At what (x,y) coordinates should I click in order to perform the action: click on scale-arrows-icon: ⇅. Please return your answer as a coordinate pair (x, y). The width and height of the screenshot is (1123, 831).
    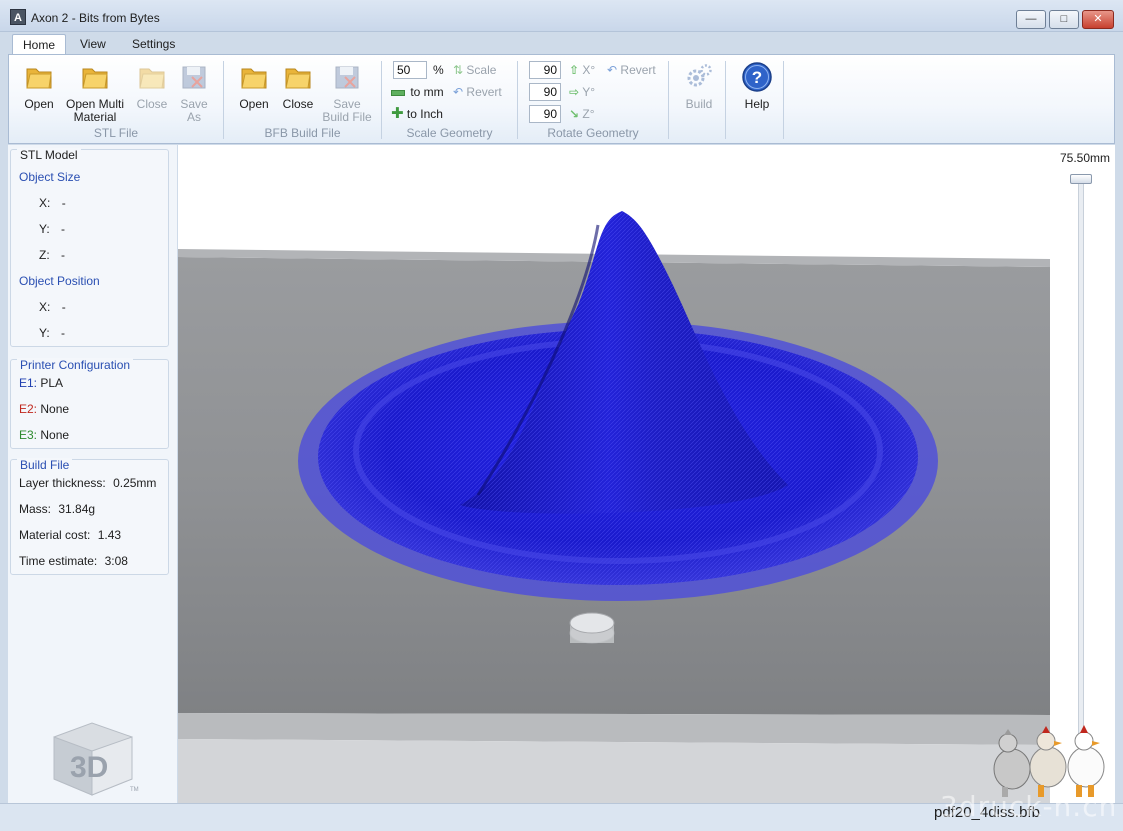
    Looking at the image, I should click on (458, 70).